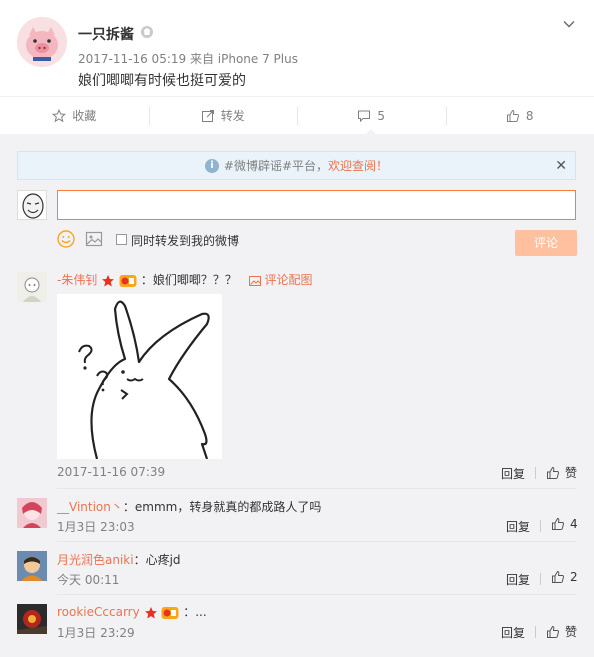  What do you see at coordinates (569, 24) in the screenshot?
I see `chevron-down-icon` at bounding box center [569, 24].